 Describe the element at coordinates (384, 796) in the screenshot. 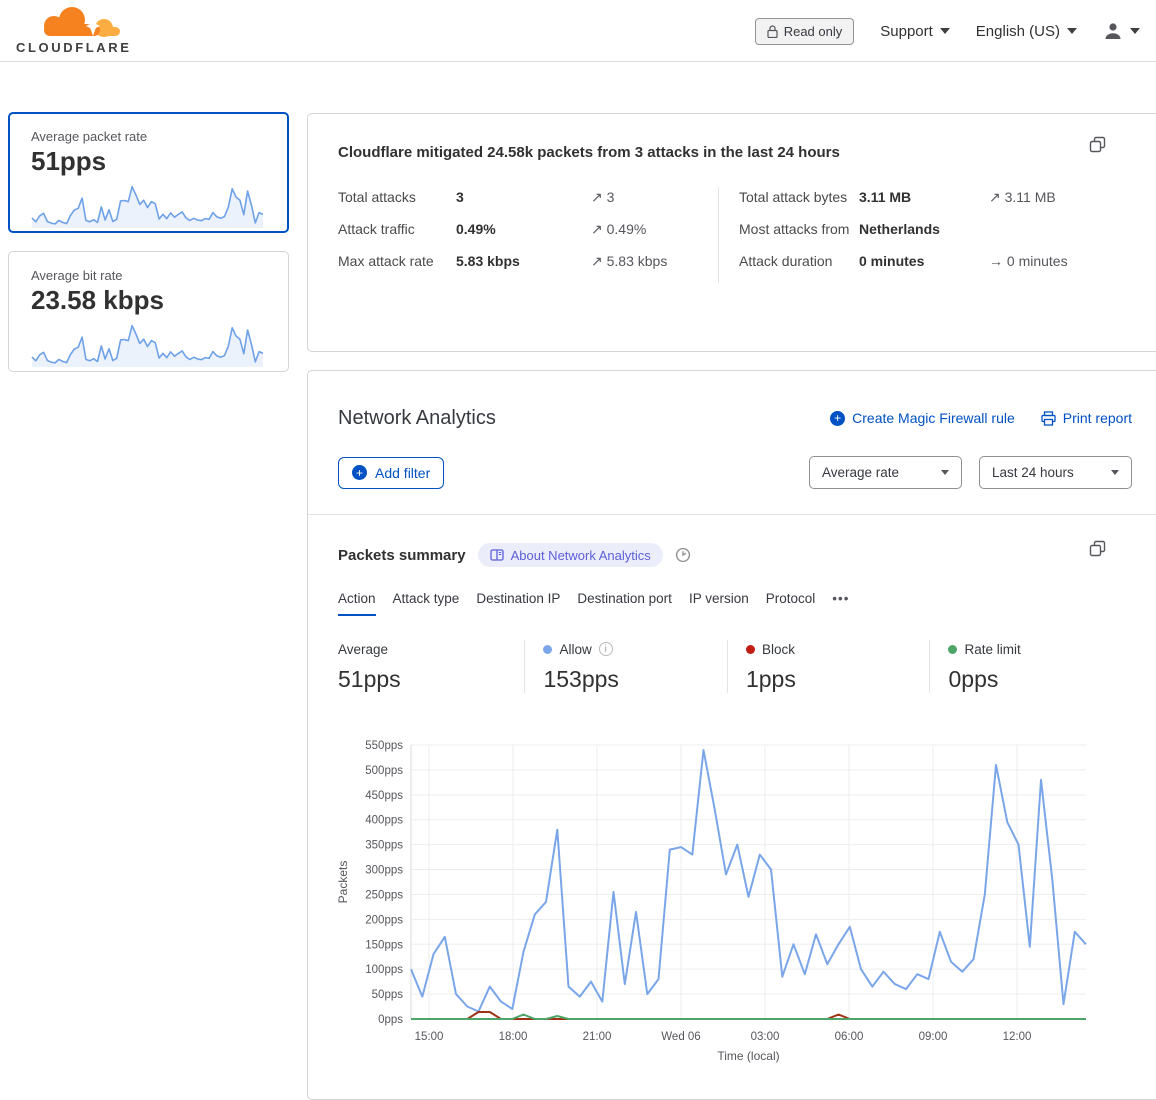

I see `svg-text: 450pps` at that location.